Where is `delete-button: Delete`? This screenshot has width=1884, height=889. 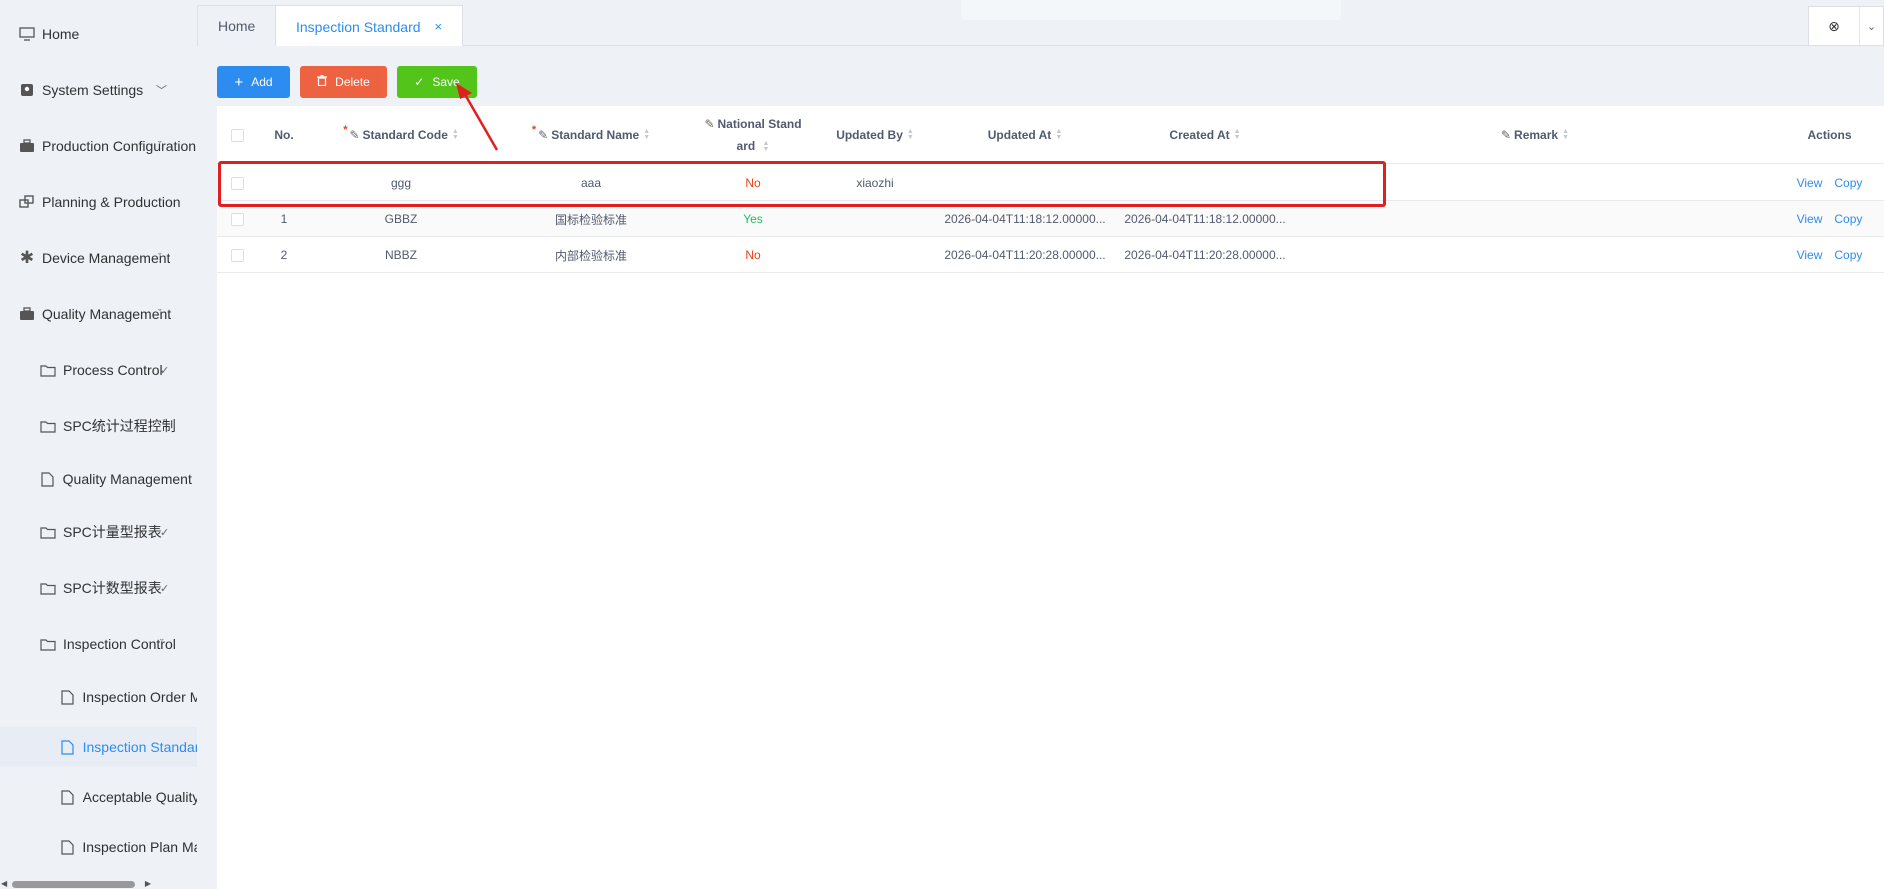 delete-button: Delete is located at coordinates (343, 82).